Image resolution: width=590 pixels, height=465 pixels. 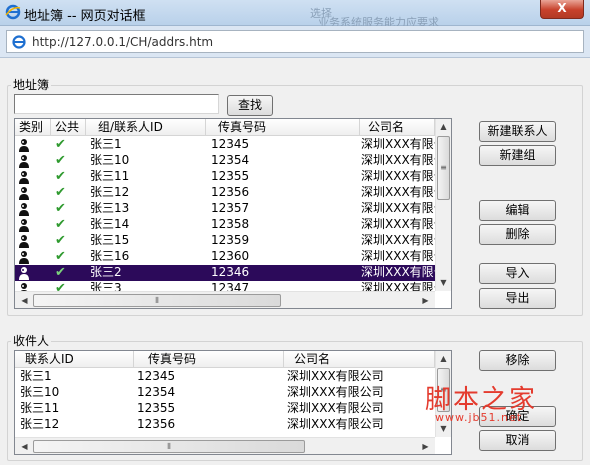 I want to click on title-bar: 地址簿 -- 网页对话框 选择 业务系统服务能力应要求 X, so click(x=295, y=14).